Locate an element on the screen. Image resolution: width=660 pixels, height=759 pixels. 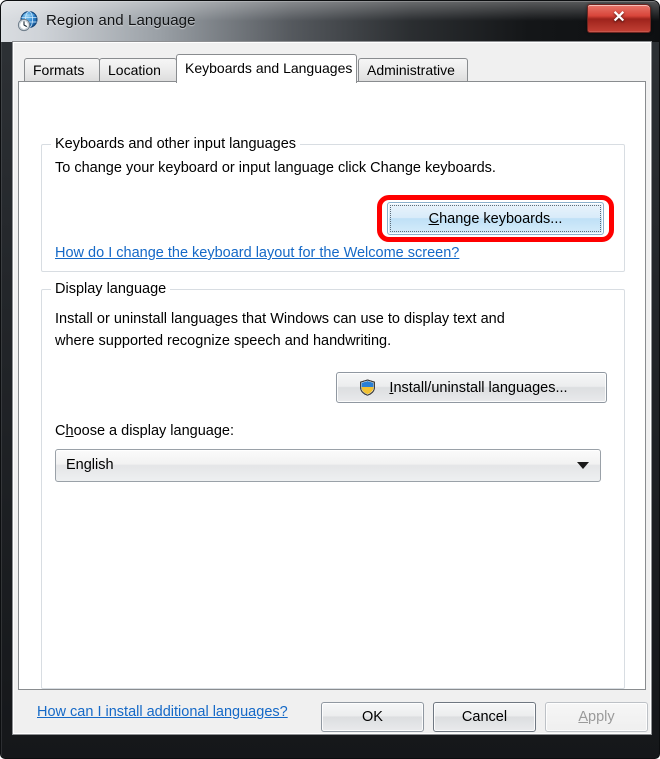
tab-formats: Formats is located at coordinates (62, 70).